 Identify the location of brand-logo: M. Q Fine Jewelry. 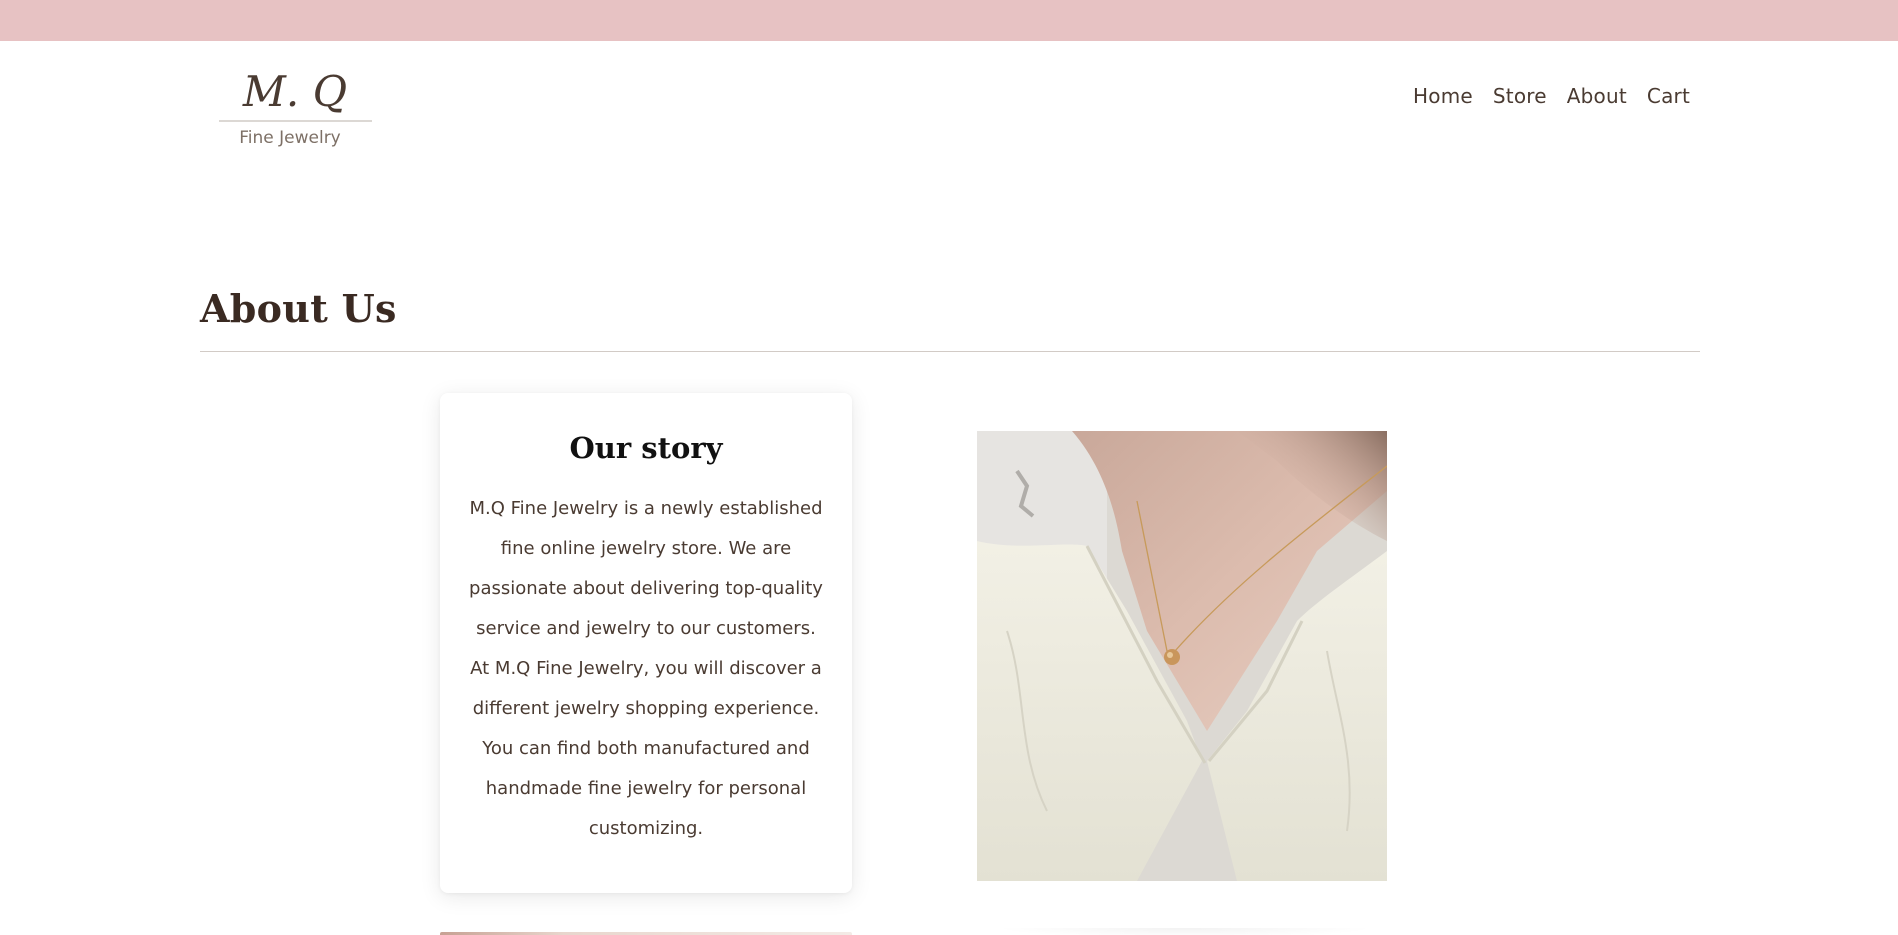
(295, 108).